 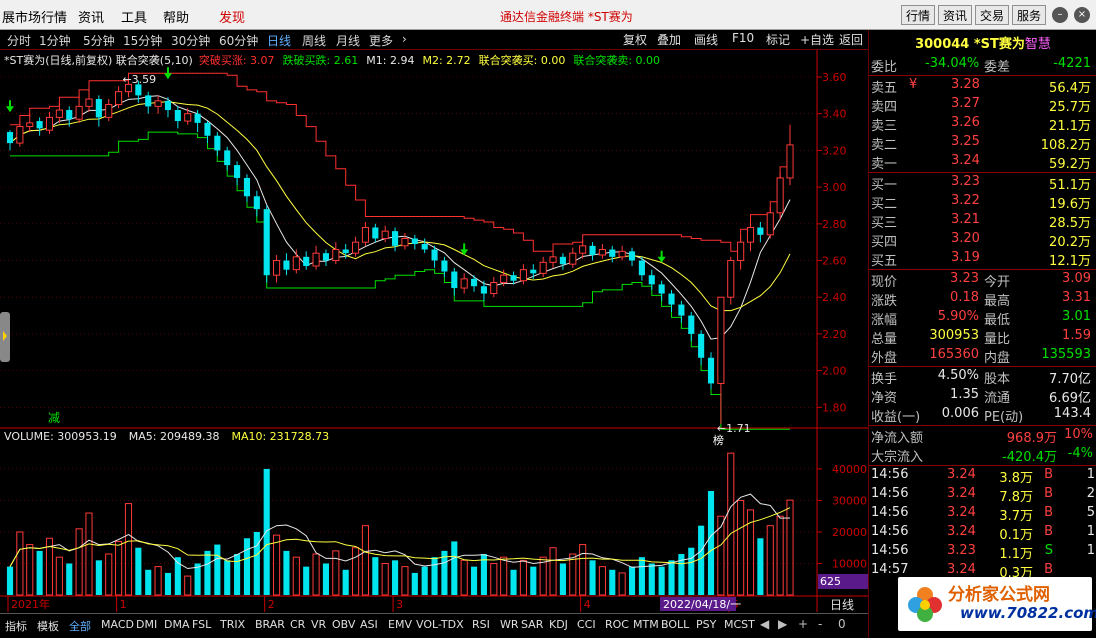 I want to click on period-8: 月线, so click(x=348, y=40).